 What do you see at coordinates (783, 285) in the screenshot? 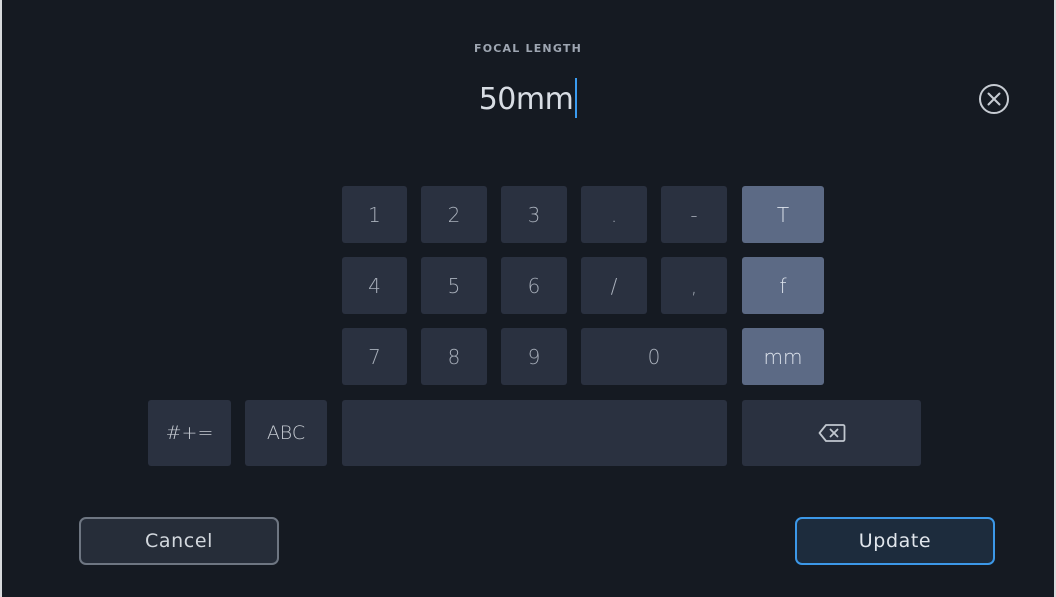
I see `key-f: f` at bounding box center [783, 285].